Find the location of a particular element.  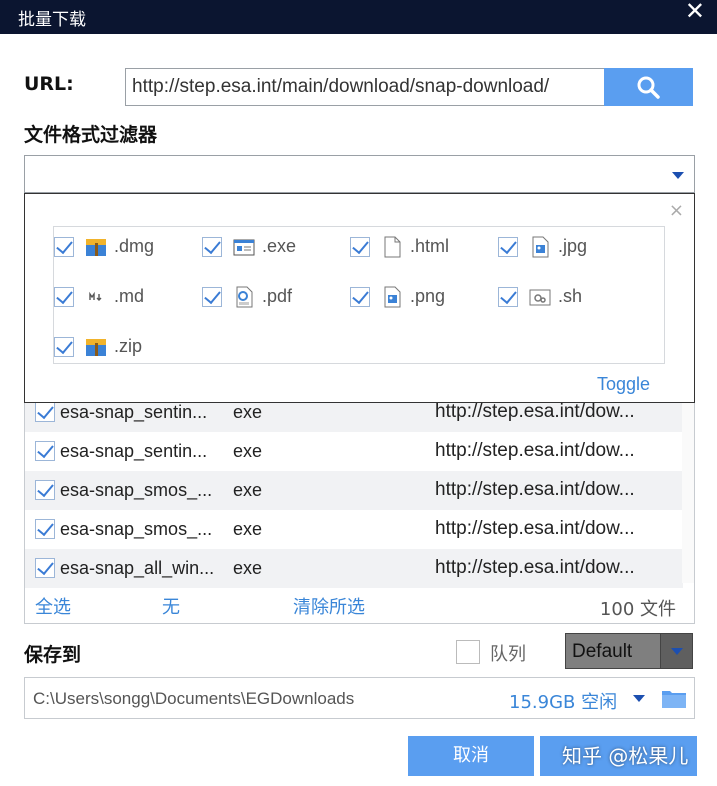

selection-bar: 全选 无 清除所选 100 文件 is located at coordinates (360, 606).